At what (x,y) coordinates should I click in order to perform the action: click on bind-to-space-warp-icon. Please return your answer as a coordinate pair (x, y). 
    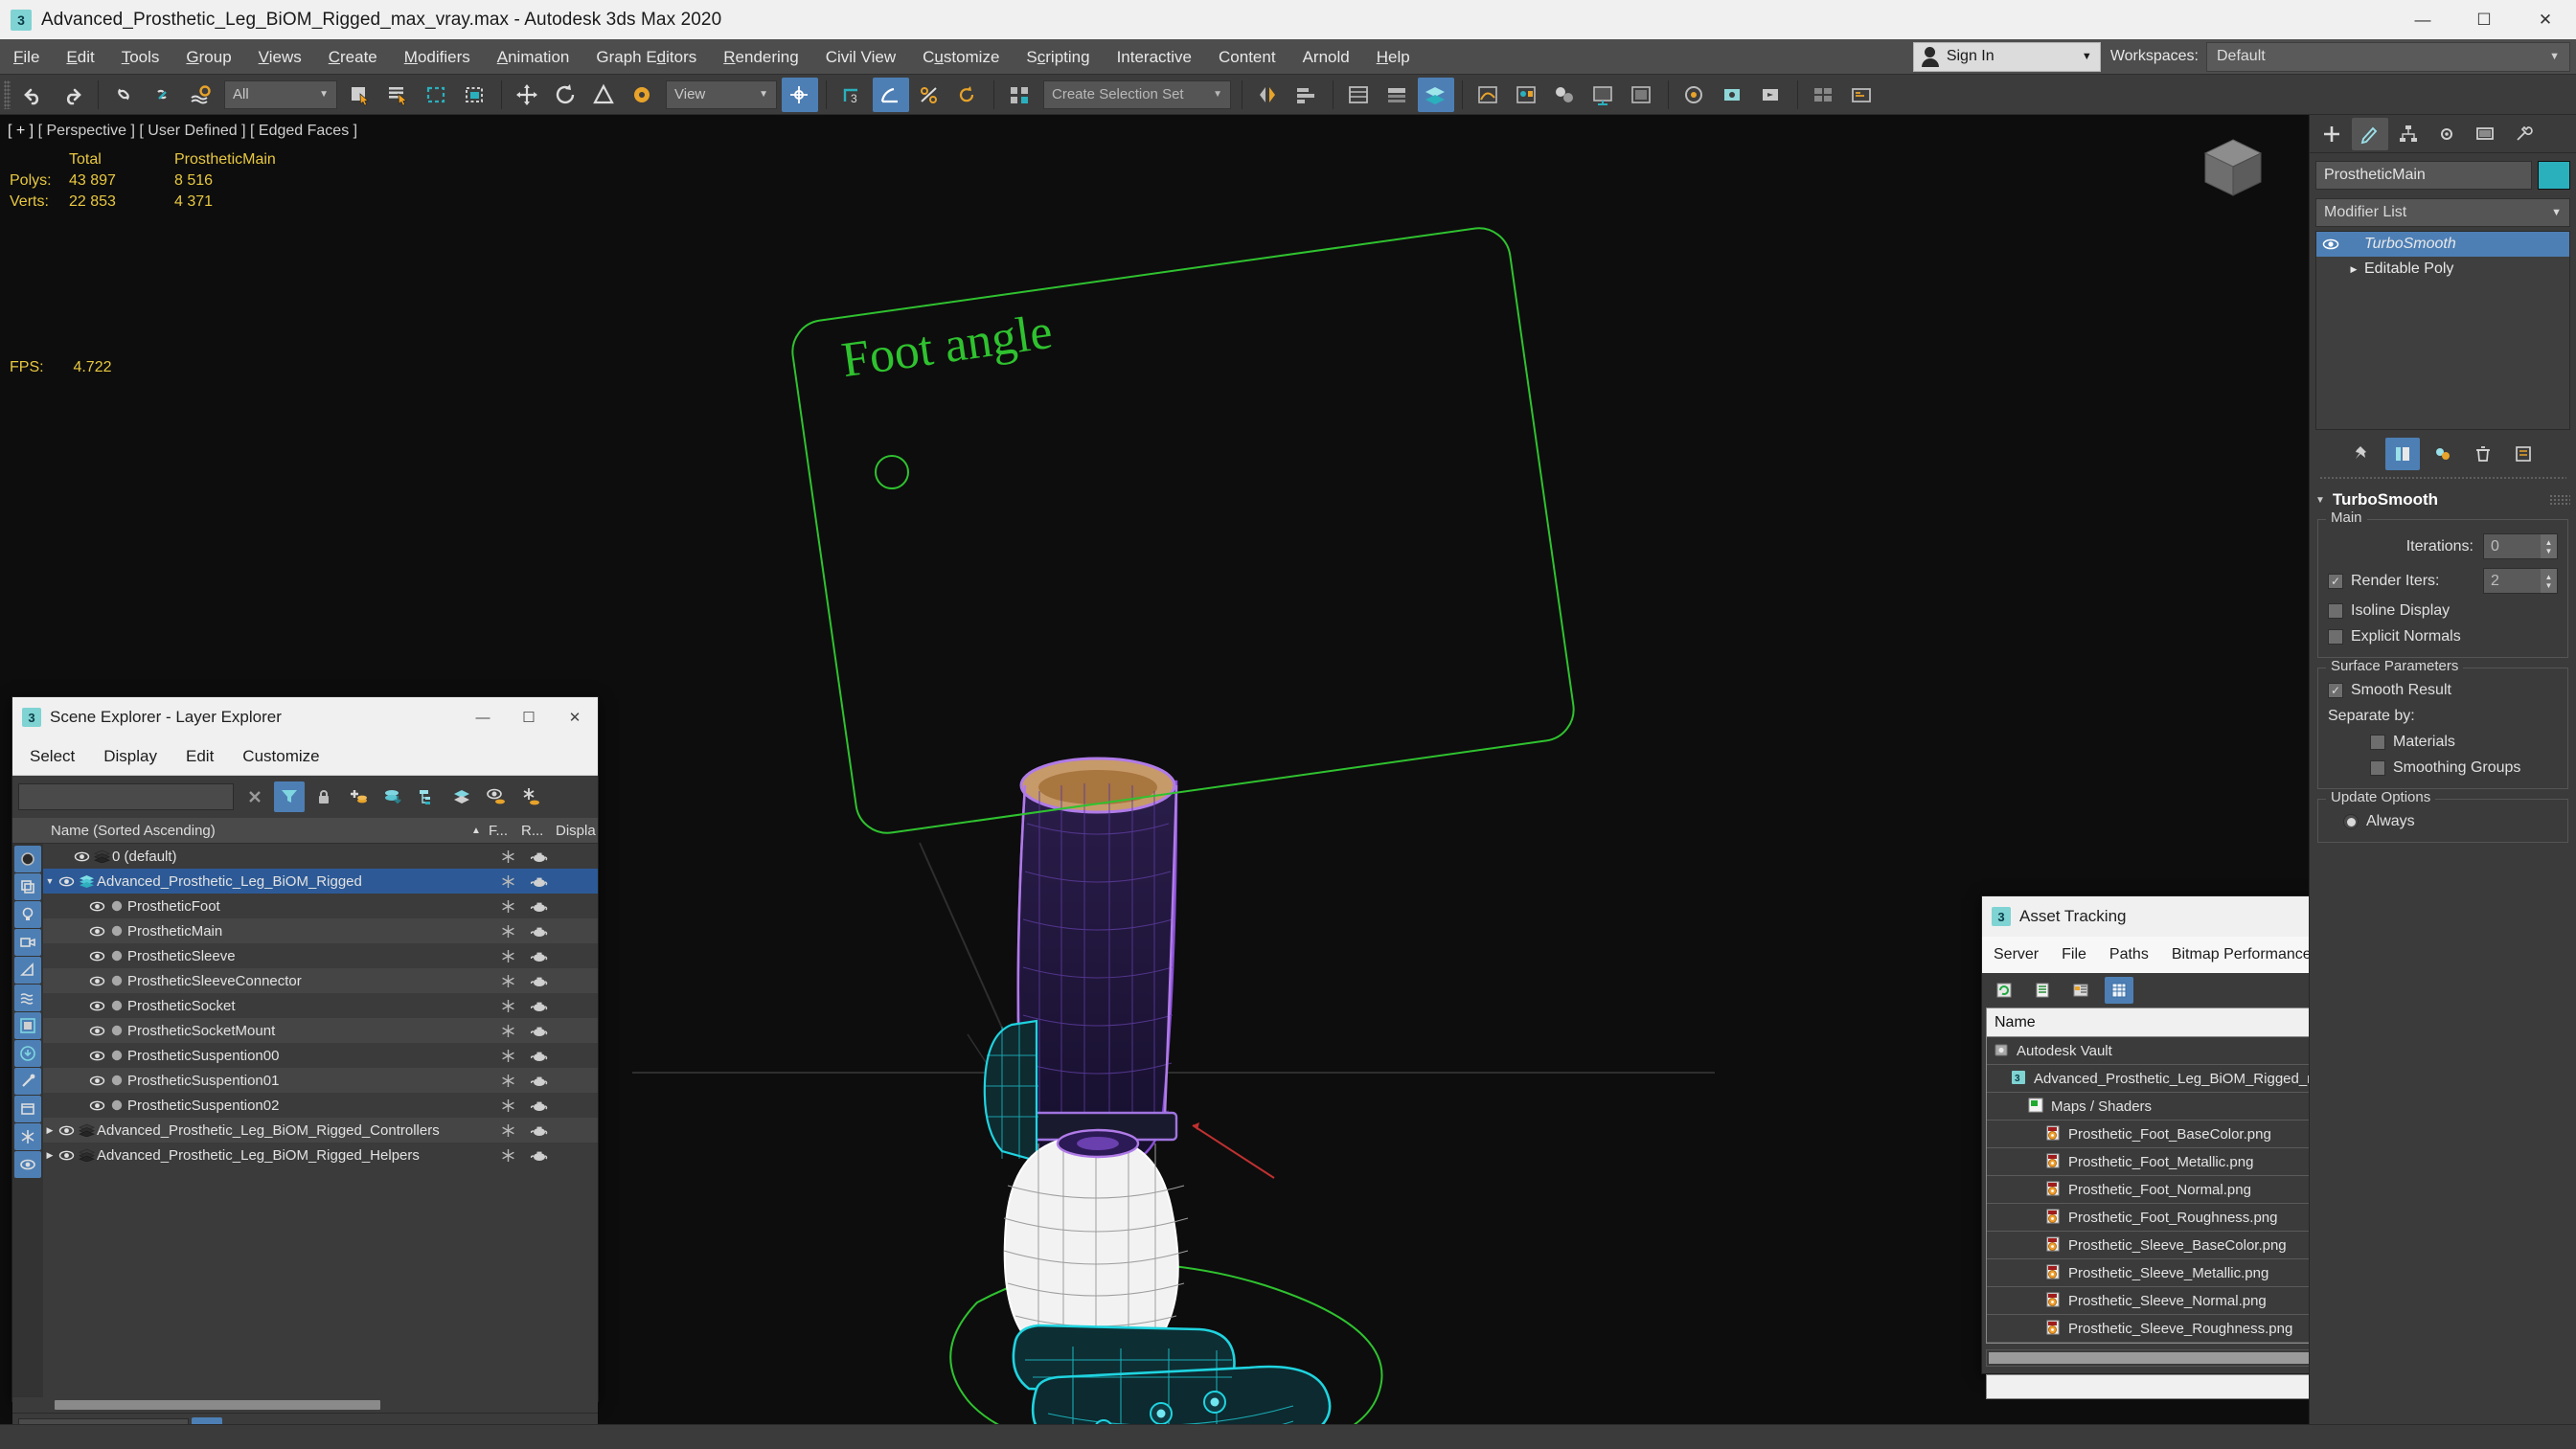
    Looking at the image, I should click on (201, 95).